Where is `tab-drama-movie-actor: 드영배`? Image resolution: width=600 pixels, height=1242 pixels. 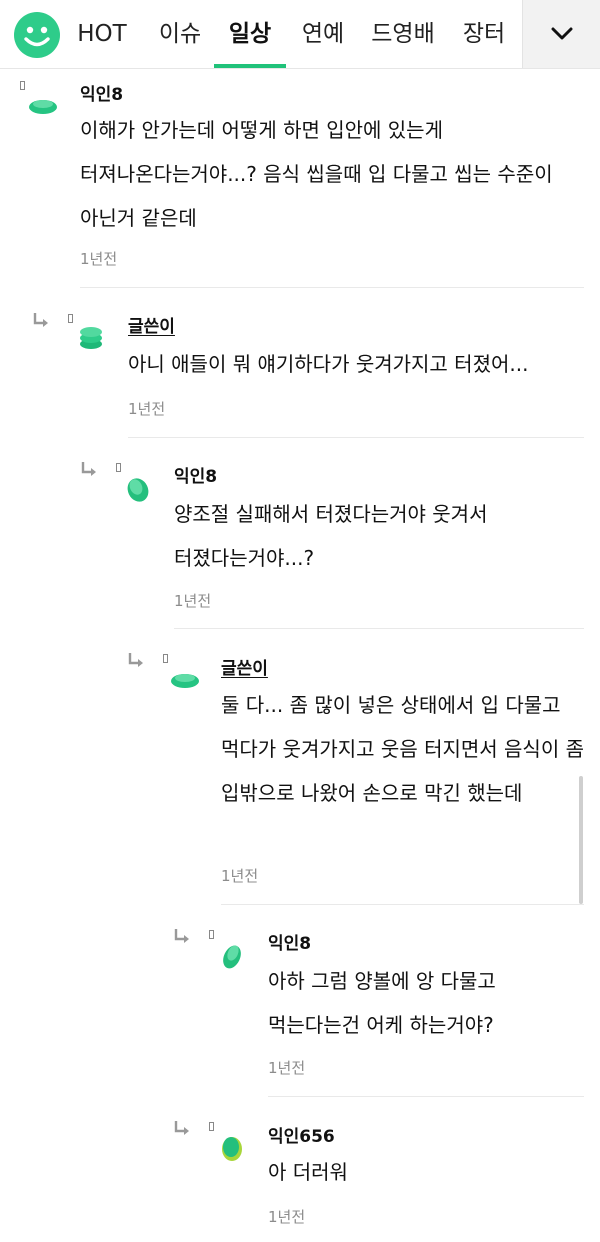 tab-drama-movie-actor: 드영배 is located at coordinates (403, 34).